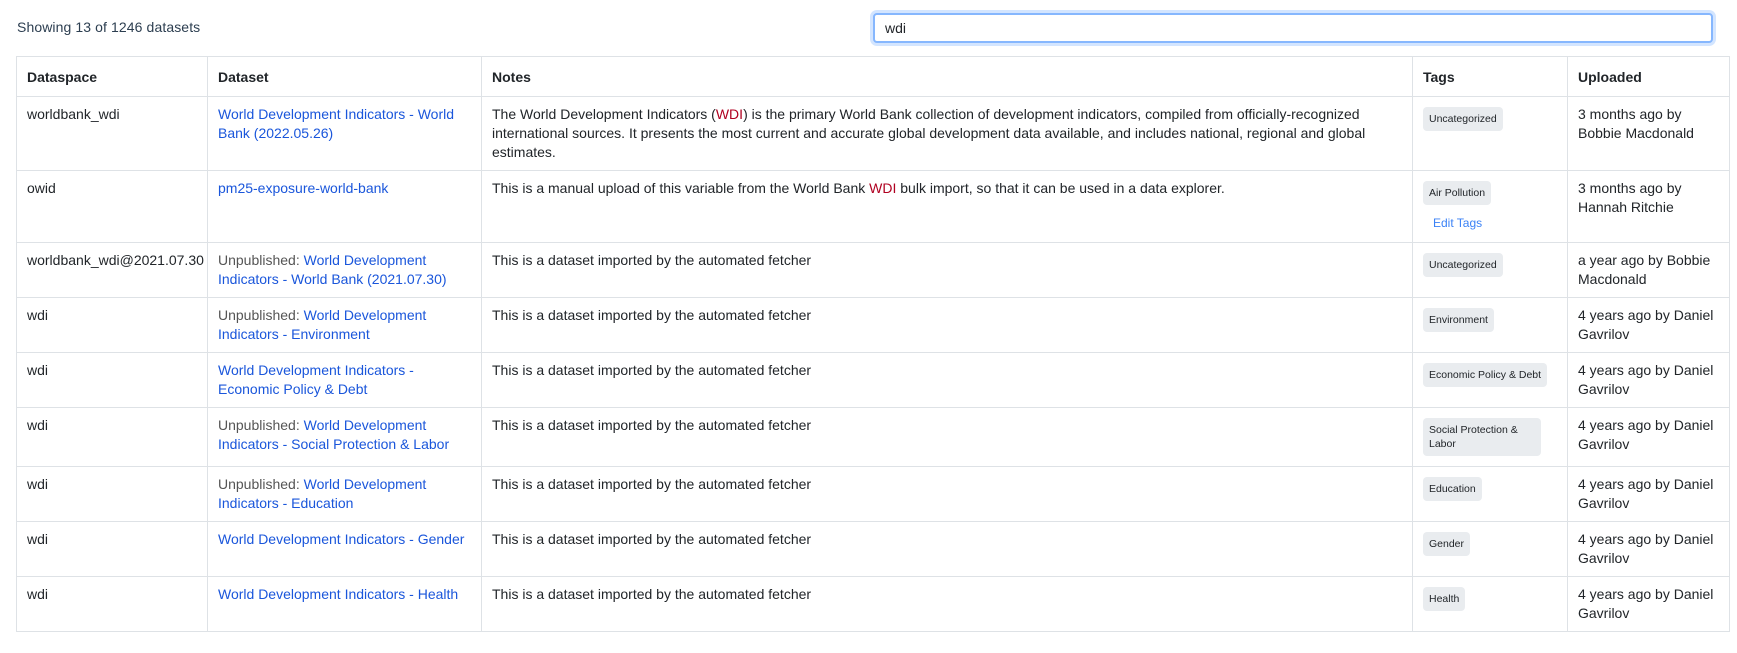 The width and height of the screenshot is (1737, 653). I want to click on cell-dataspace: owid, so click(112, 206).